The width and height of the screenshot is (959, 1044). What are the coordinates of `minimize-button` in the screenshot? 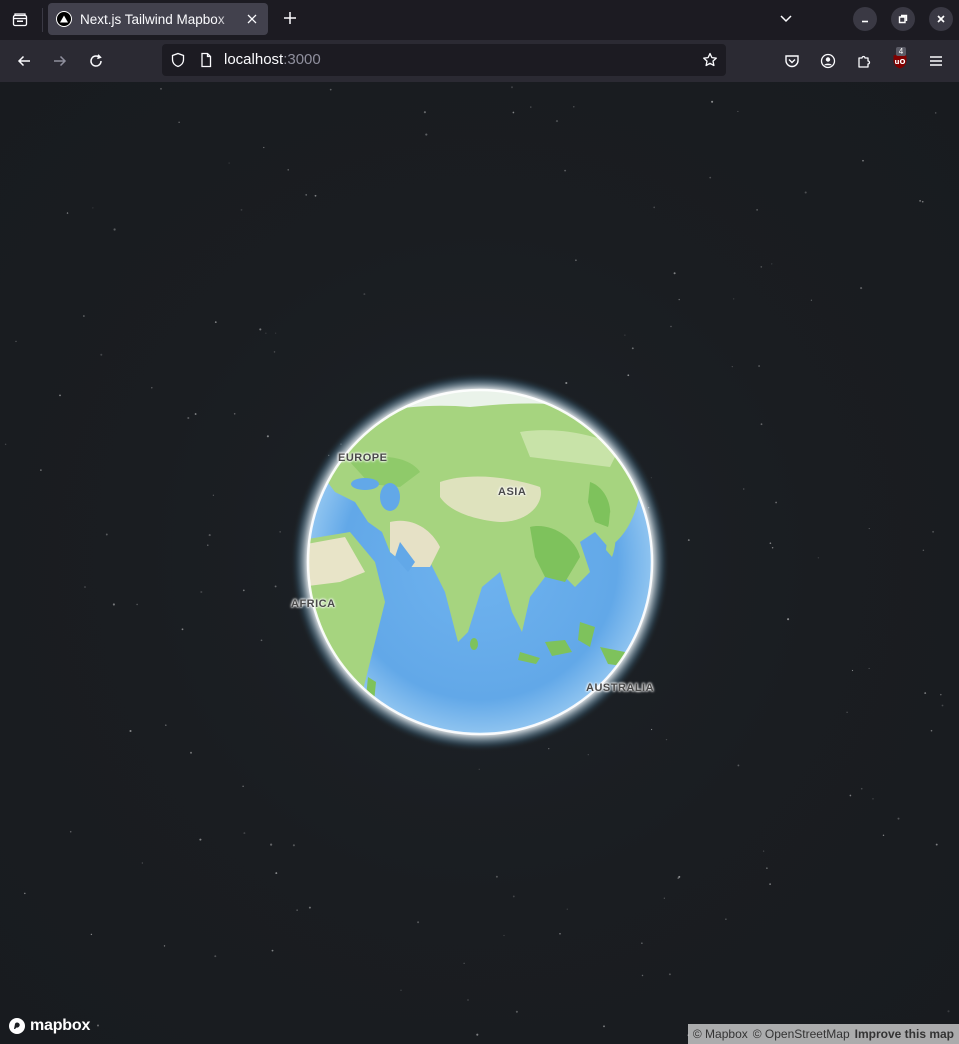 It's located at (865, 19).